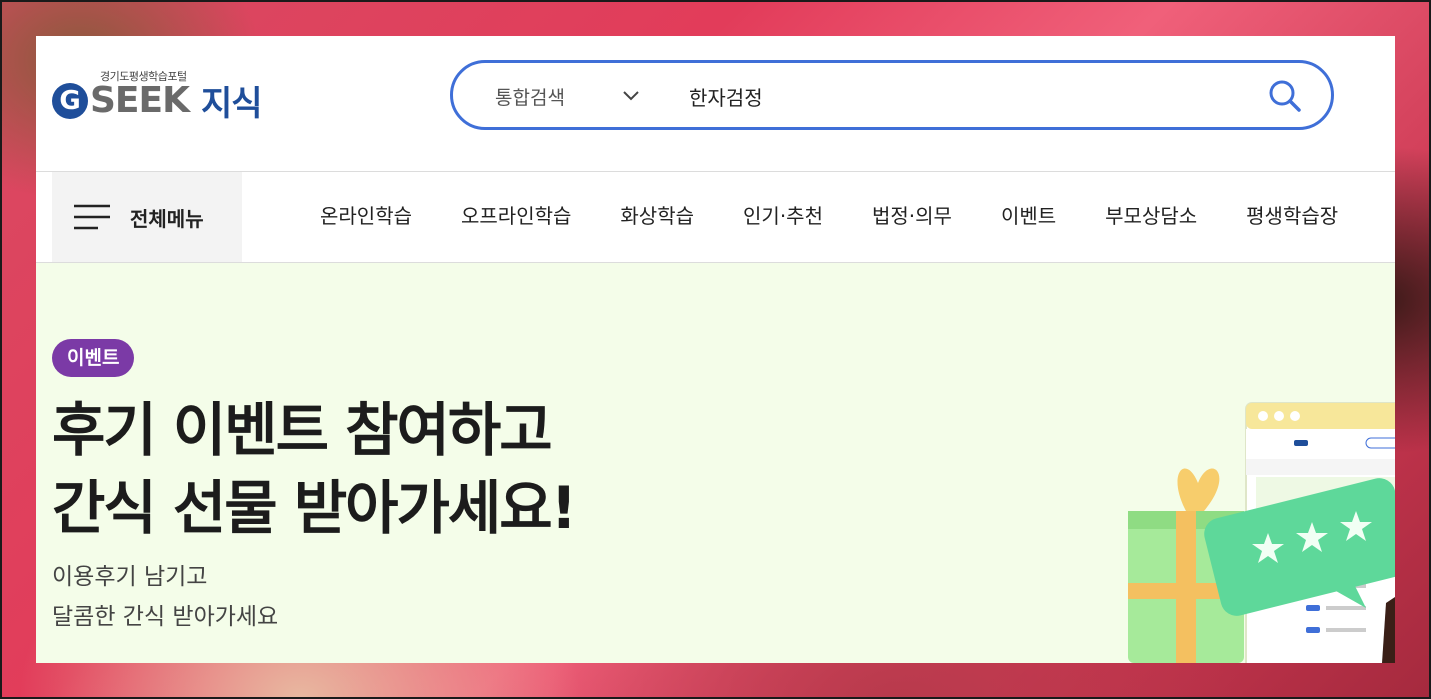 This screenshot has width=1431, height=699. I want to click on all-menu-label: 전체메뉴, so click(167, 219).